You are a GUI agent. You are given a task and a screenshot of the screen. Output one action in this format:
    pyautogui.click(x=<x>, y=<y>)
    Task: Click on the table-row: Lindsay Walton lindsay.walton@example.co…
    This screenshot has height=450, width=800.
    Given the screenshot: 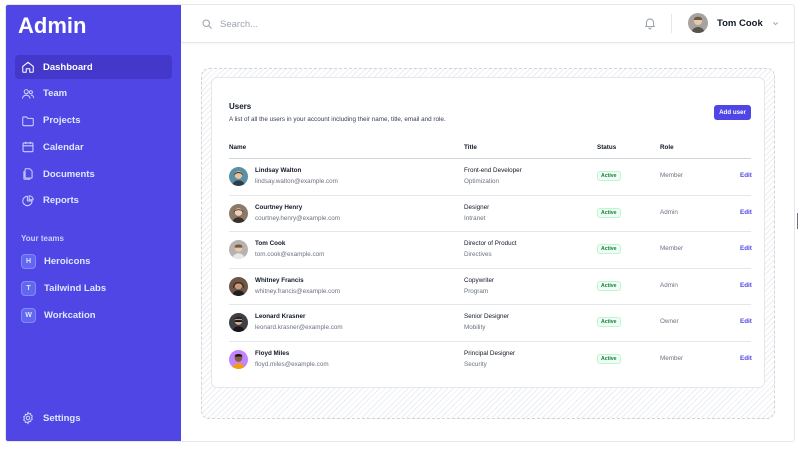 What is the action you would take?
    pyautogui.click(x=490, y=177)
    